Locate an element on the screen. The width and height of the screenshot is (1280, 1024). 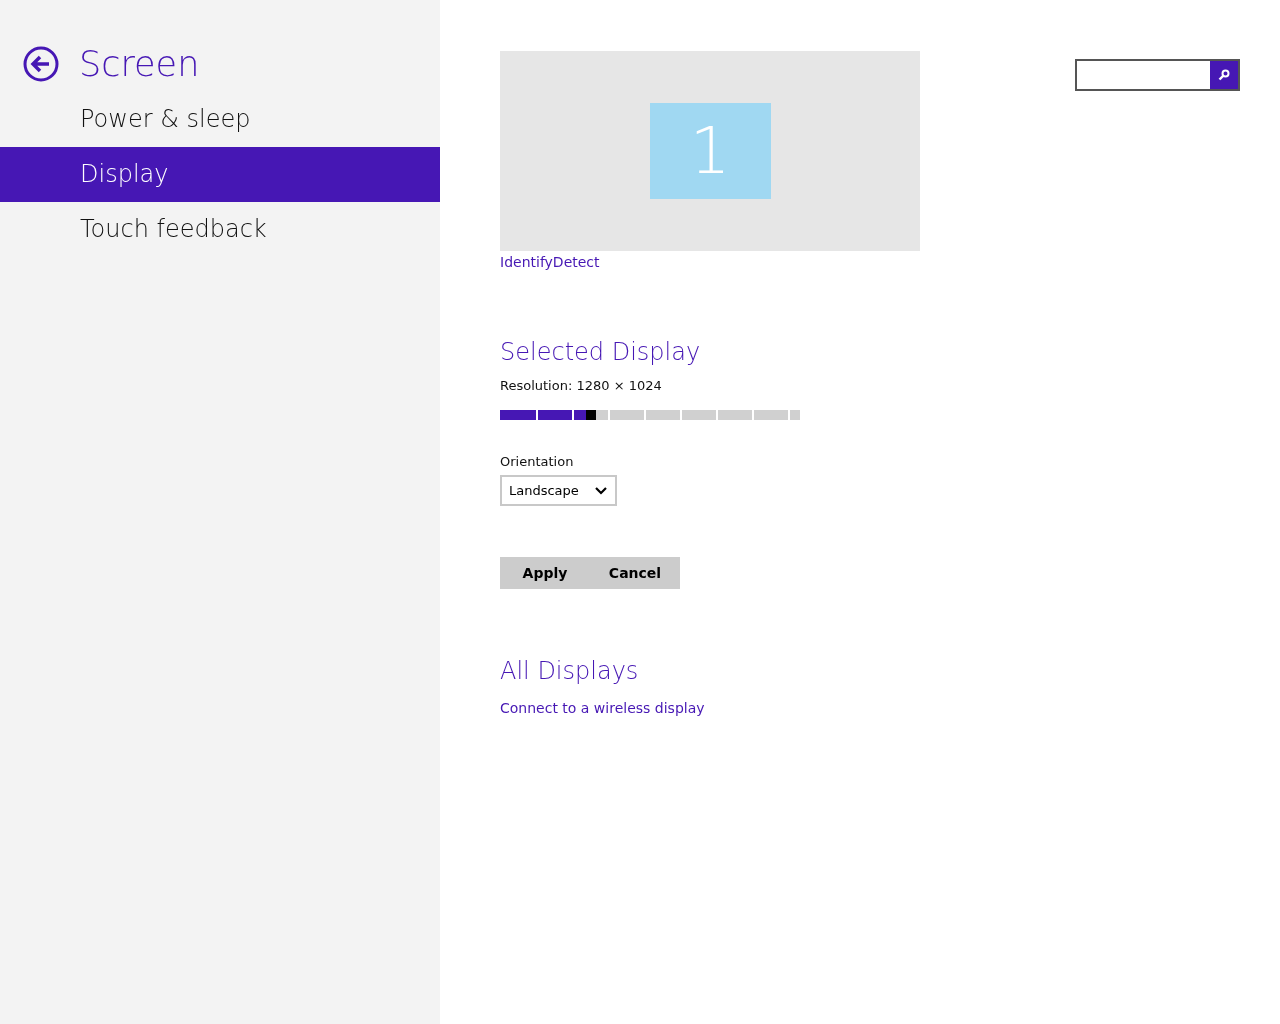
section-heading: Selected Display is located at coordinates (600, 352).